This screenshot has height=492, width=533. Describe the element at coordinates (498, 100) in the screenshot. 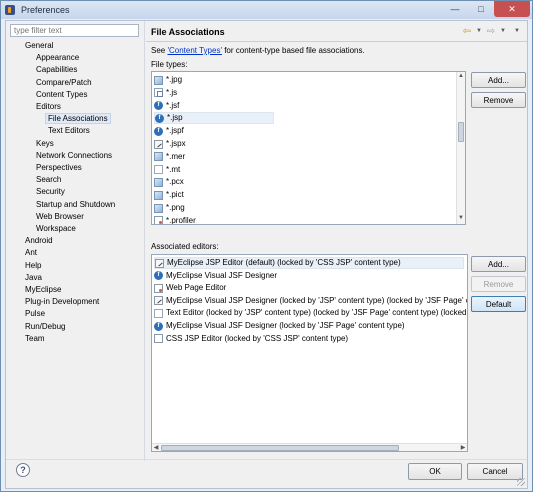

I see `remove-file-type-button: Remove` at that location.